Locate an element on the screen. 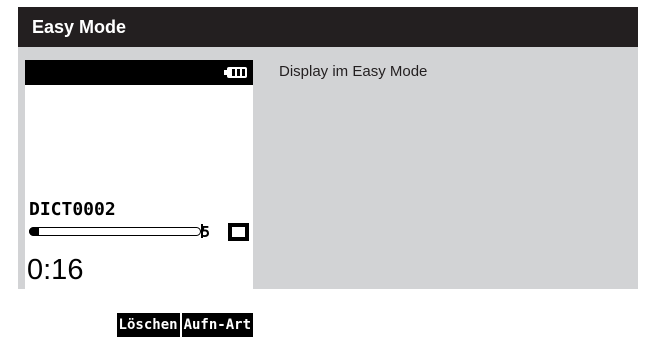 The width and height of the screenshot is (654, 337). stop-icon is located at coordinates (238, 232).